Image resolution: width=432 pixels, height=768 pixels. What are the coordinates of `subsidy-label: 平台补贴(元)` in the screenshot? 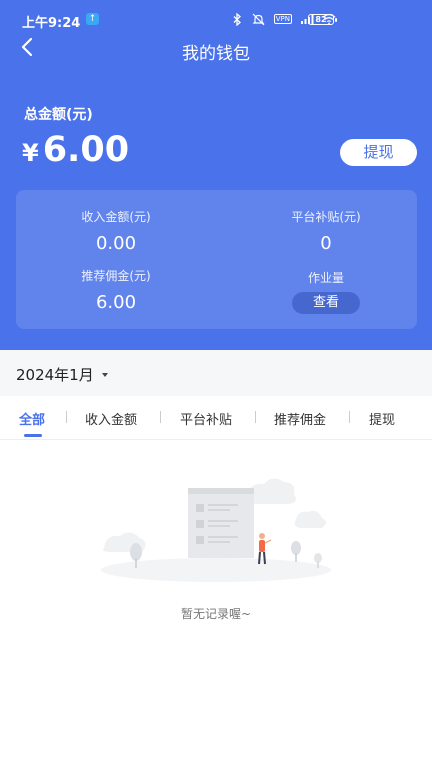 It's located at (326, 217).